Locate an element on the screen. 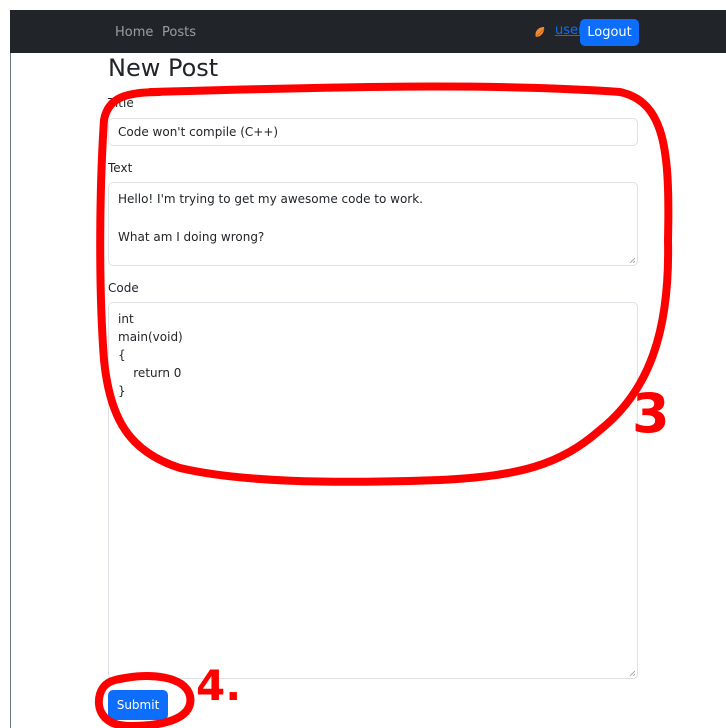 The image size is (726, 728). code-label: Code is located at coordinates (123, 288).